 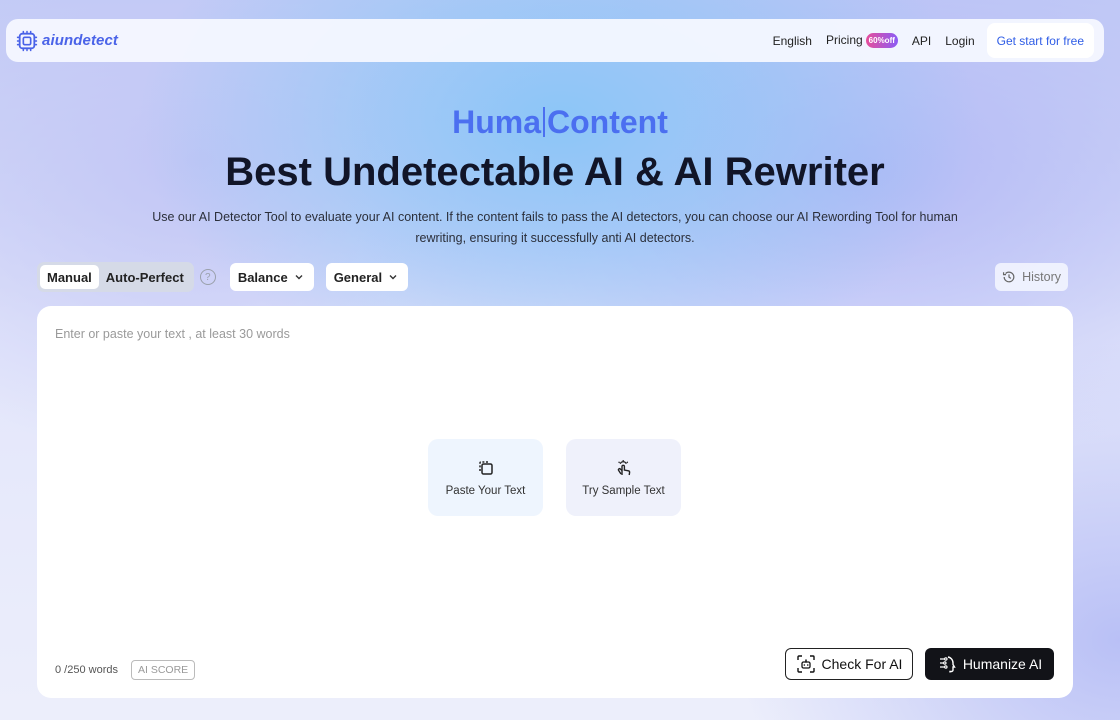 I want to click on ai-score-badge: AI SCORE, so click(x=163, y=670).